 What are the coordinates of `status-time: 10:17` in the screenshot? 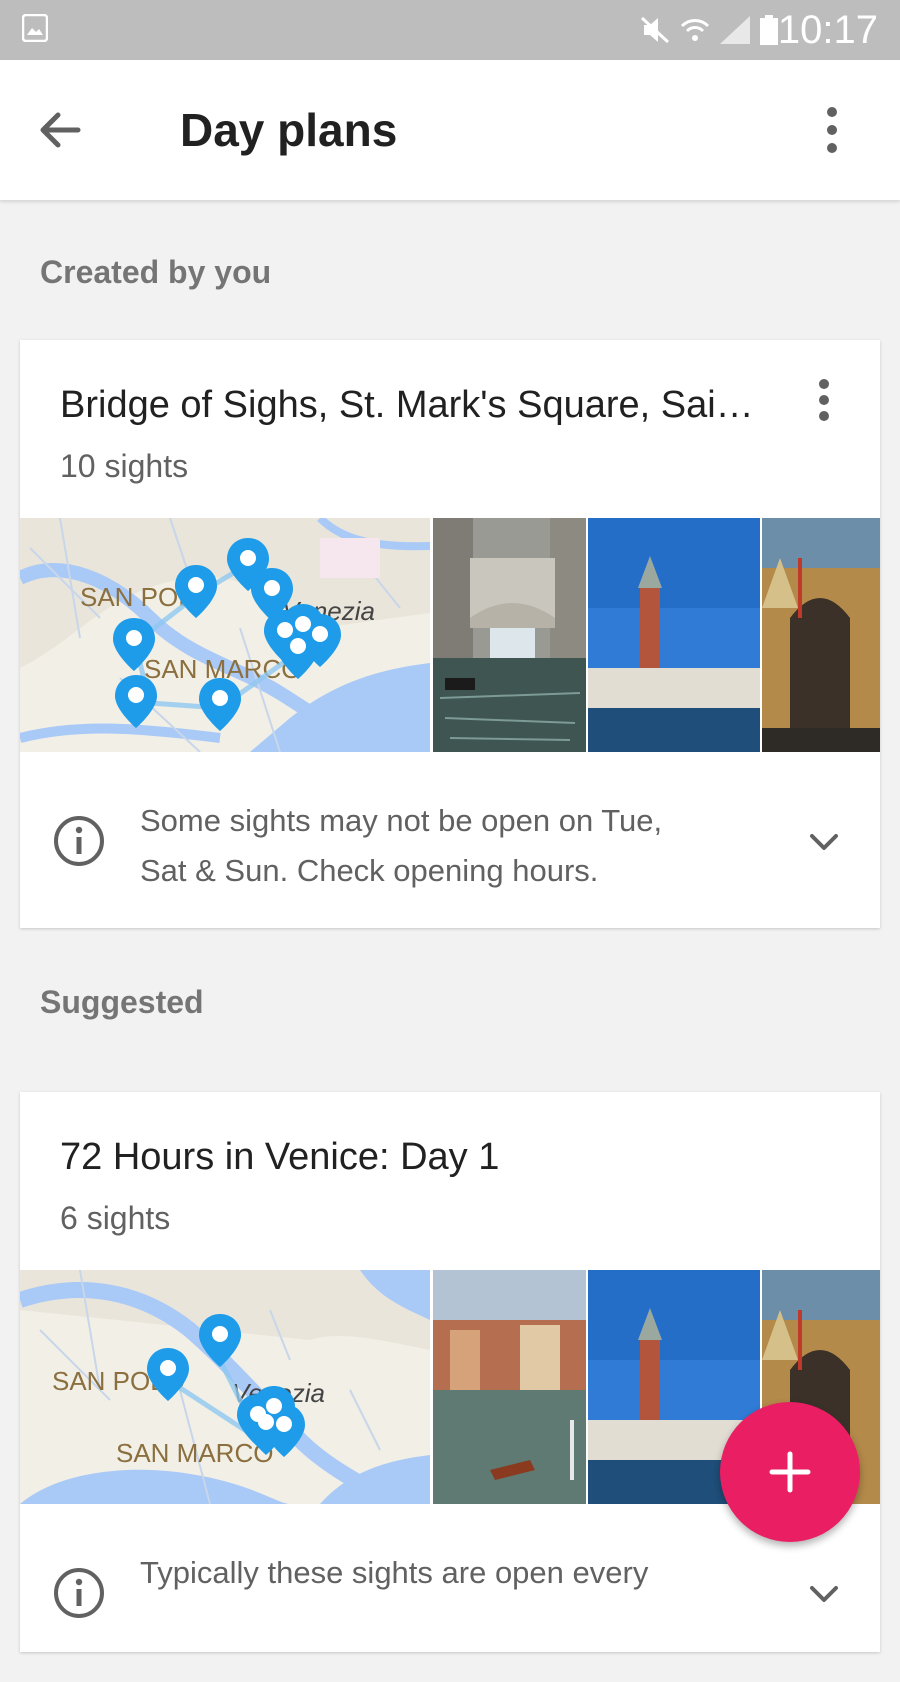 It's located at (827, 30).